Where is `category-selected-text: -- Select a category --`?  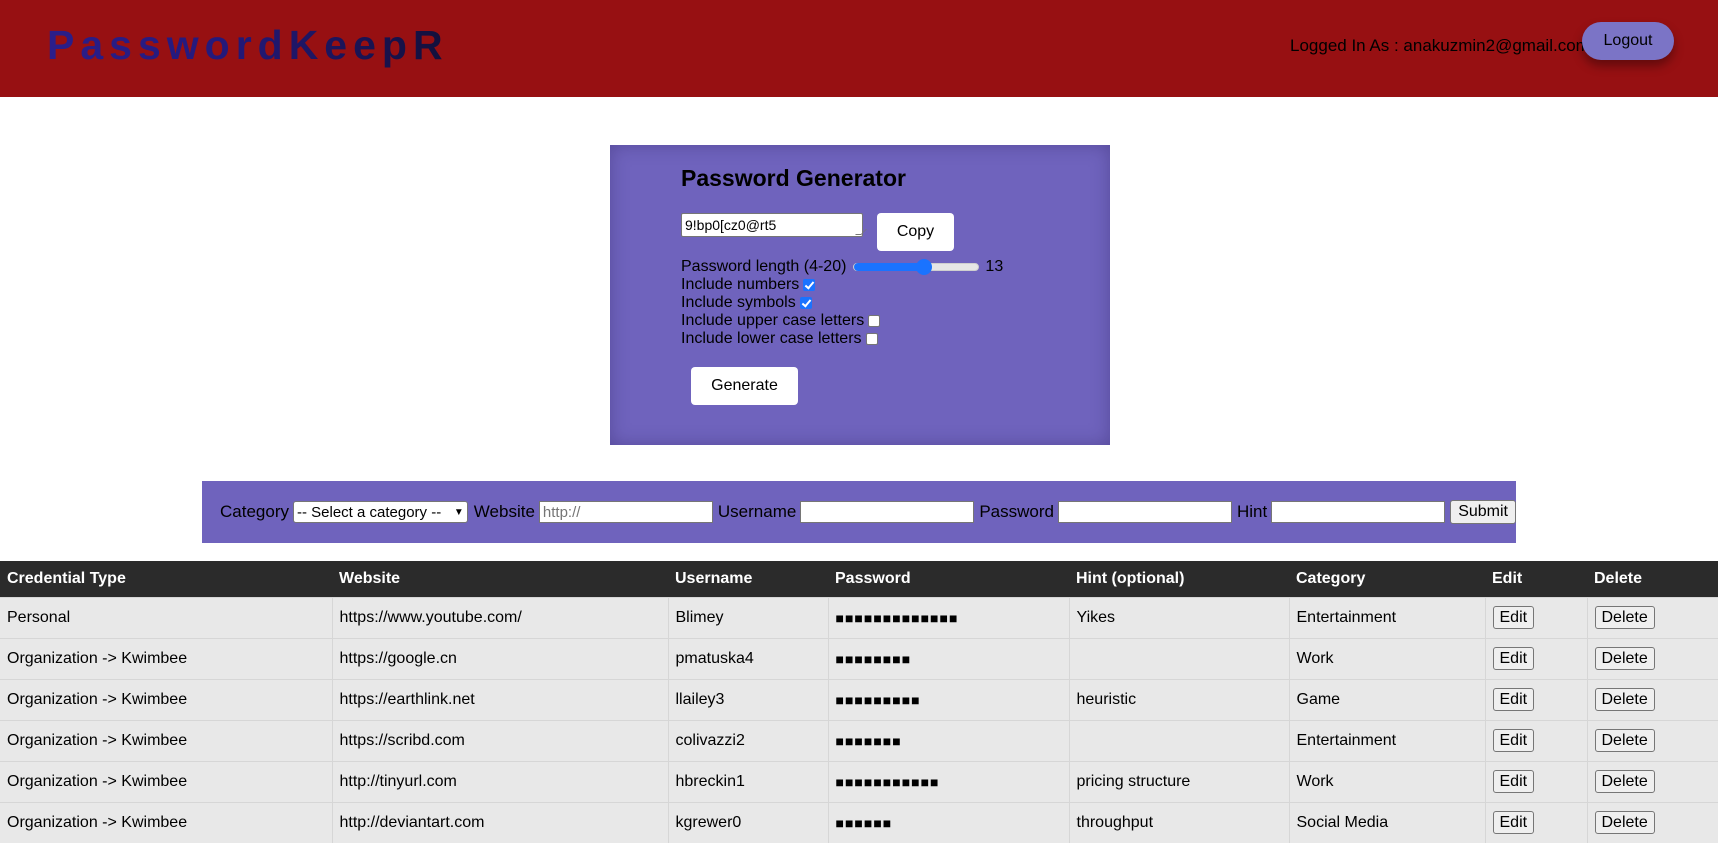
category-selected-text: -- Select a category -- is located at coordinates (369, 512).